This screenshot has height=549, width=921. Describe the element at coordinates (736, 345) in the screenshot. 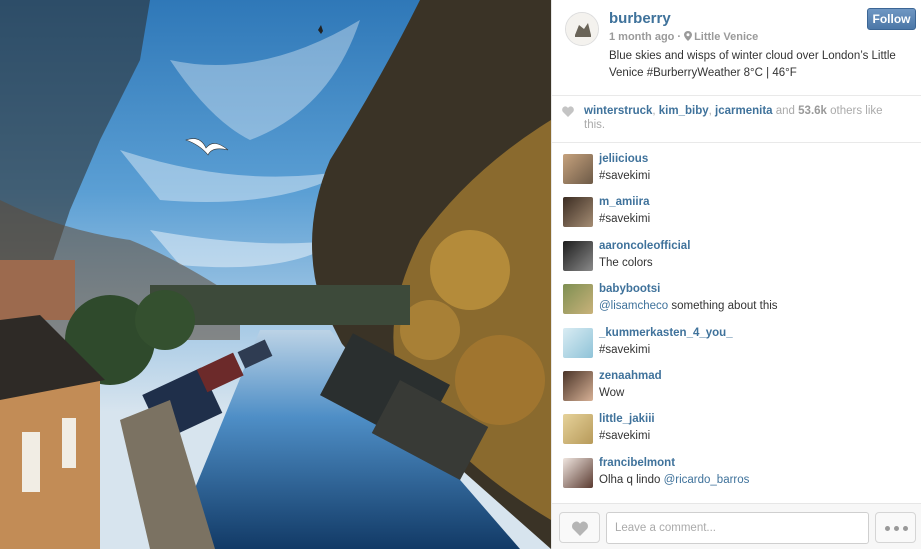

I see `list-item: _kummerkasten_4_you_ #savekimi` at that location.